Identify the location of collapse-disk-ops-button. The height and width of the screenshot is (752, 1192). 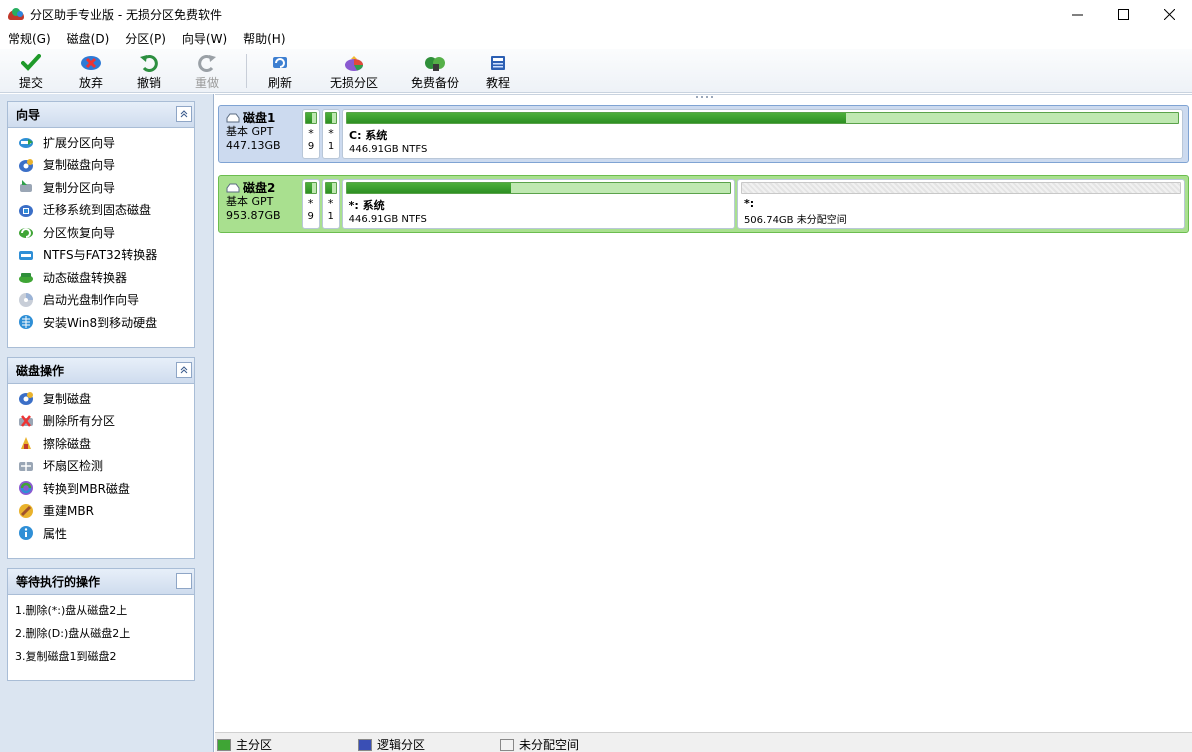
(184, 370).